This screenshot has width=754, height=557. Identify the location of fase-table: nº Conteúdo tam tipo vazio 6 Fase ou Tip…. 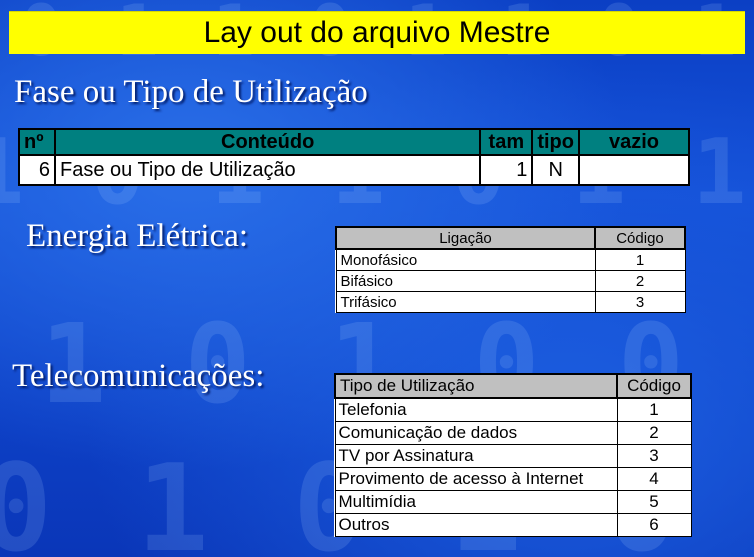
(354, 157).